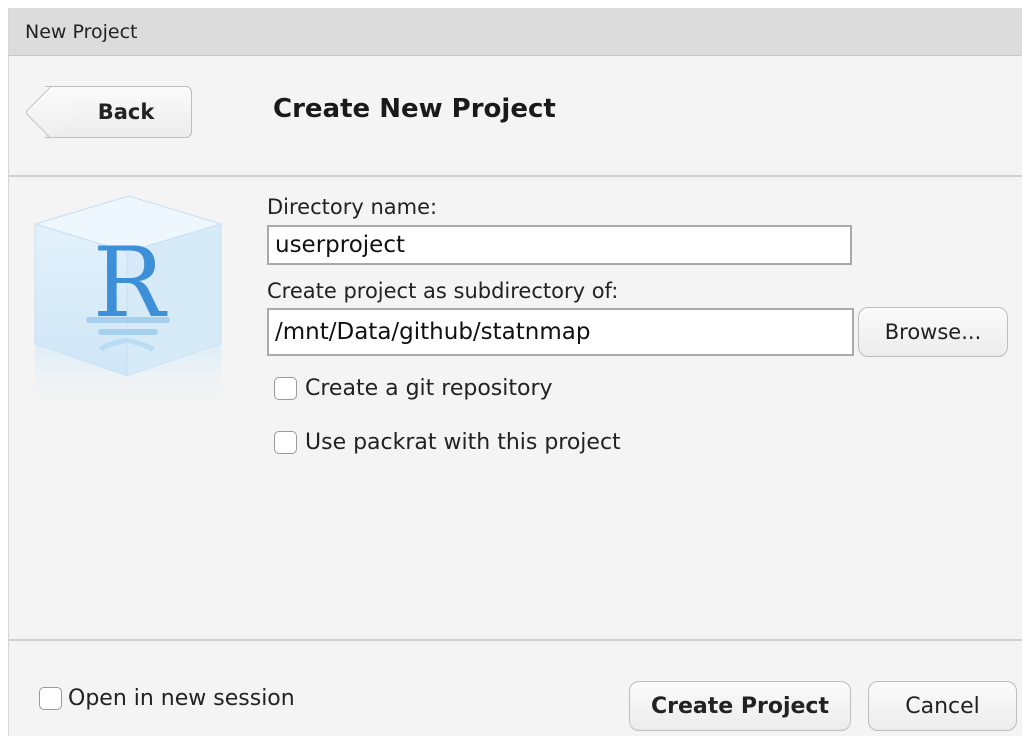 This screenshot has height=736, width=1022. I want to click on packrat-label: Use packrat with this project, so click(463, 442).